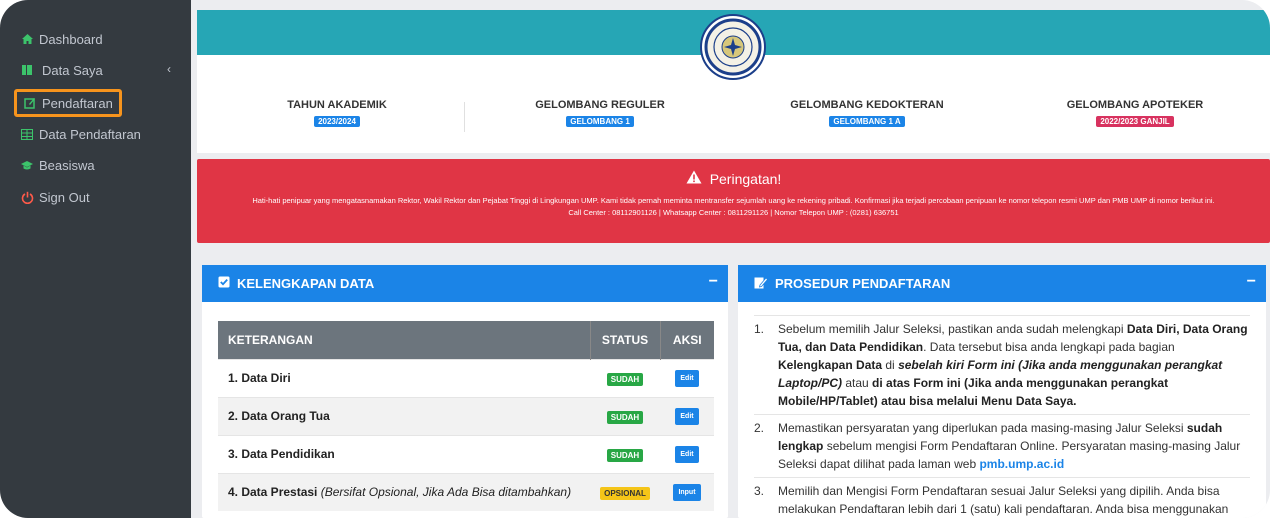 The width and height of the screenshot is (1270, 518). I want to click on sidebar-item-sign-out: Sign Out, so click(55, 197).